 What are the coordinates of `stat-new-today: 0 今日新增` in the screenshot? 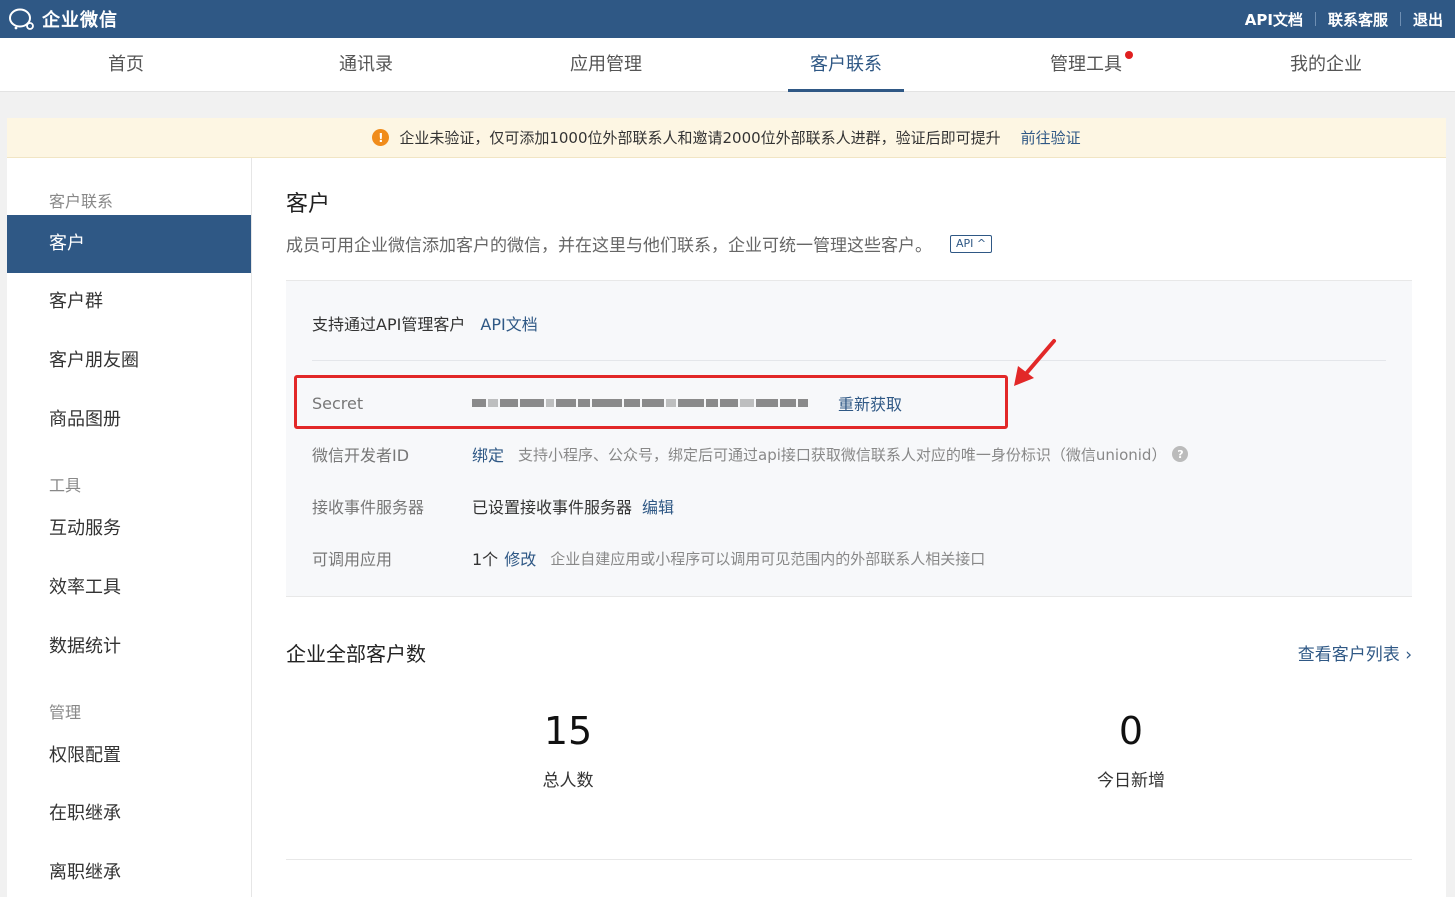 It's located at (1131, 749).